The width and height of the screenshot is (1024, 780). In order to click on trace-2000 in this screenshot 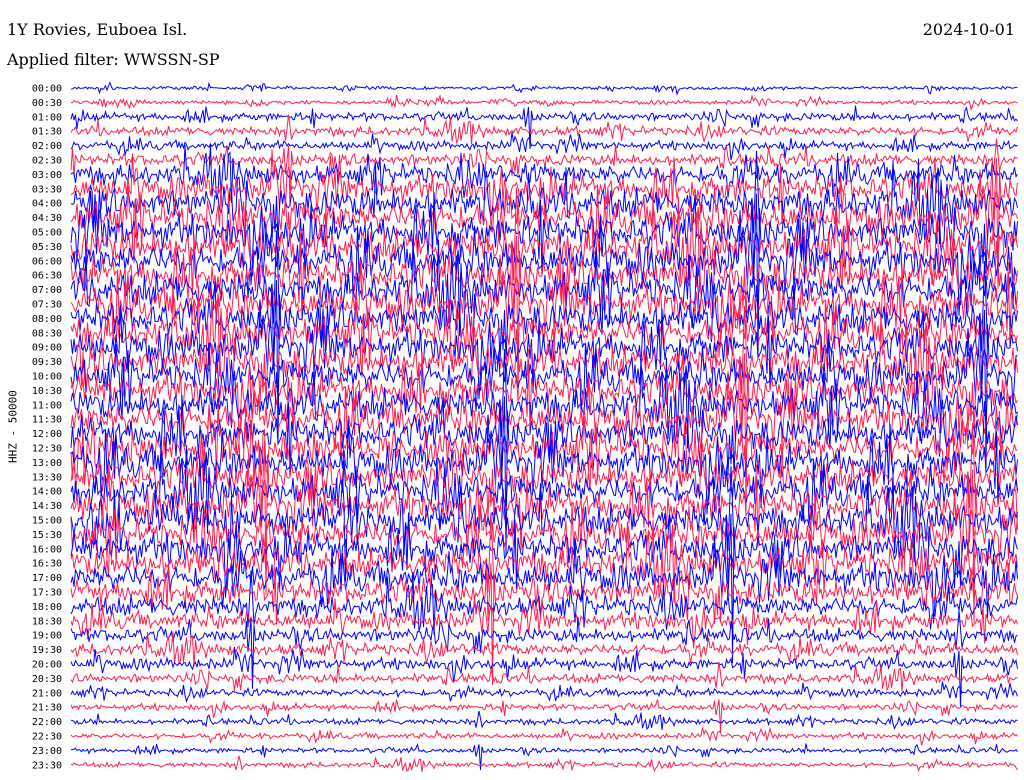, I will do `click(544, 677)`.